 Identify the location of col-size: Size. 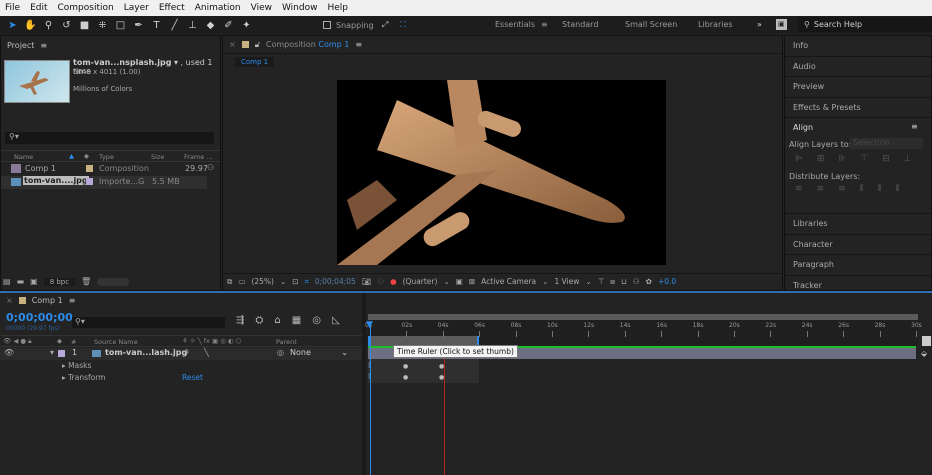
(157, 157).